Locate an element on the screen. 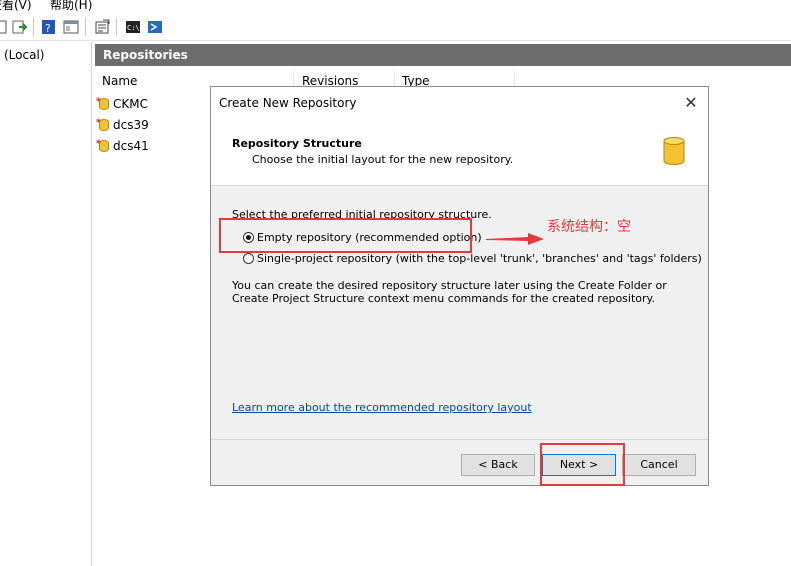  back-button: < Back is located at coordinates (498, 465).